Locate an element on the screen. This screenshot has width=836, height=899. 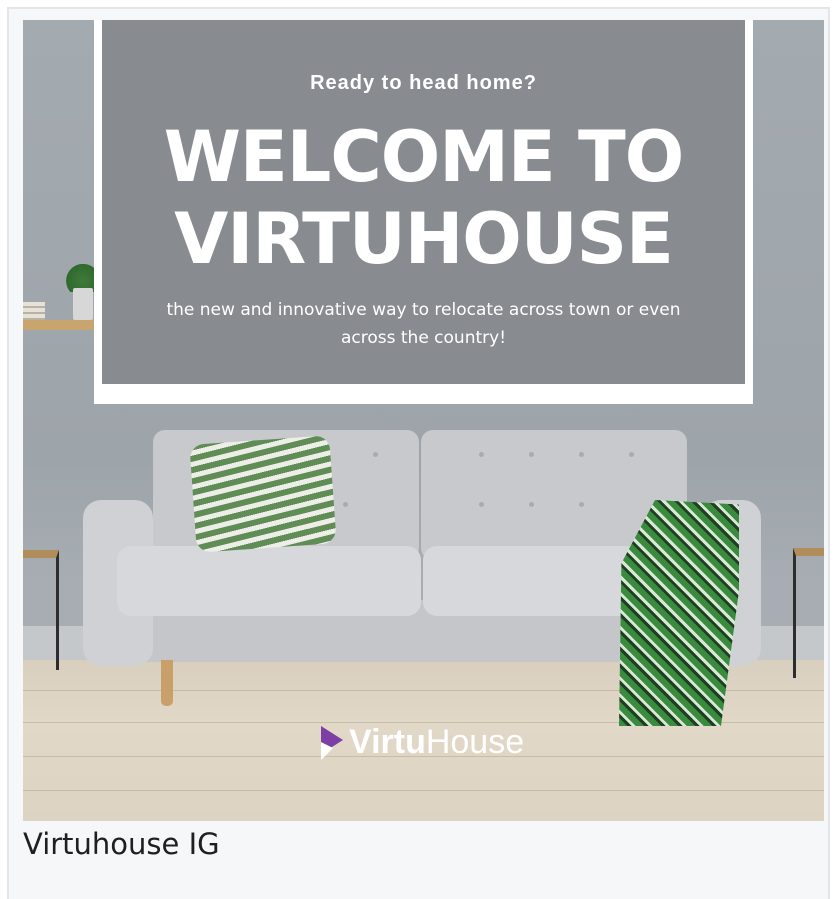
headline-line-2: VIRTUHOUSE is located at coordinates (424, 239).